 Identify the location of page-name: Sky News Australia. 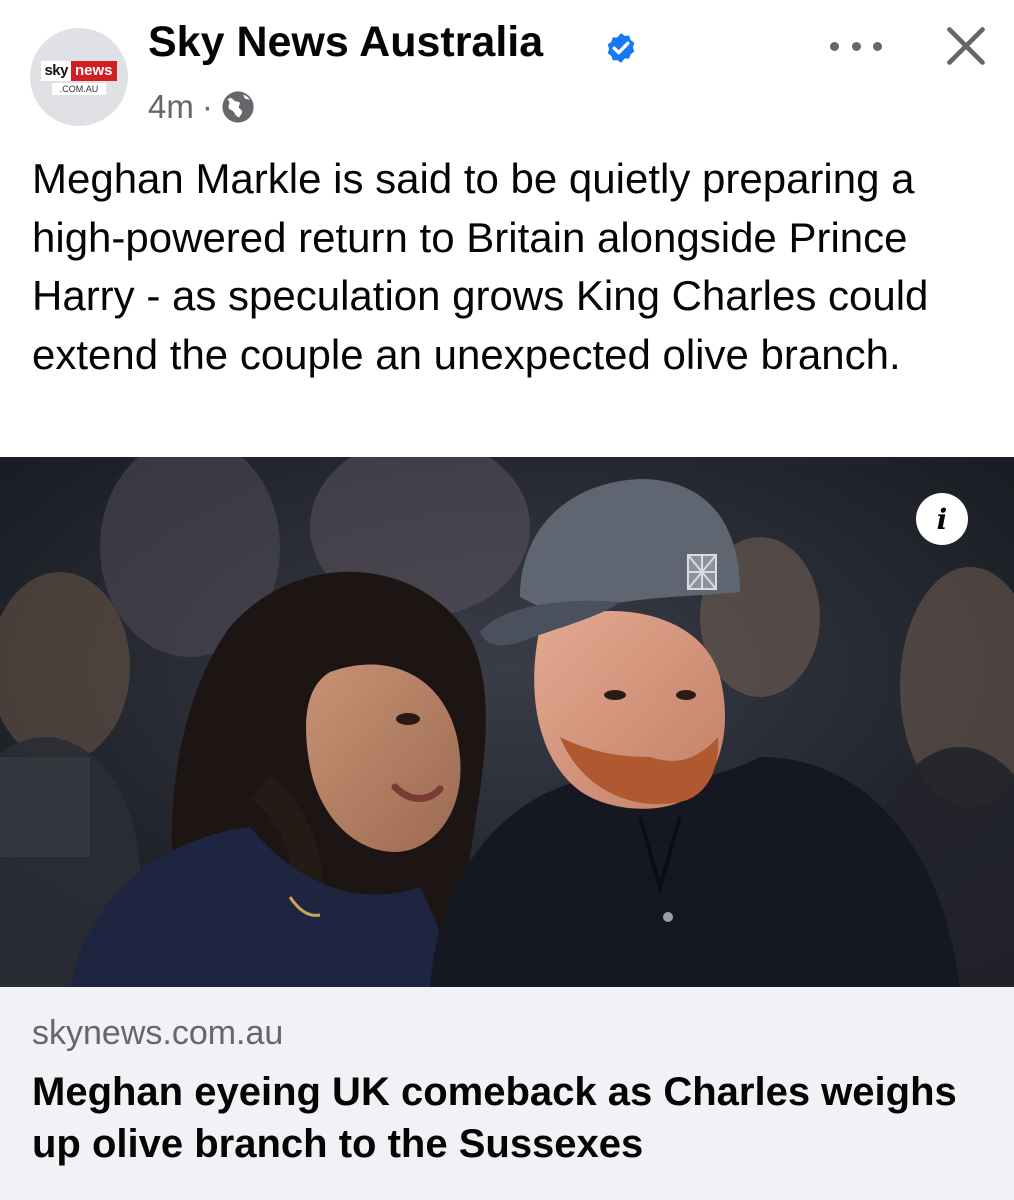
(345, 42).